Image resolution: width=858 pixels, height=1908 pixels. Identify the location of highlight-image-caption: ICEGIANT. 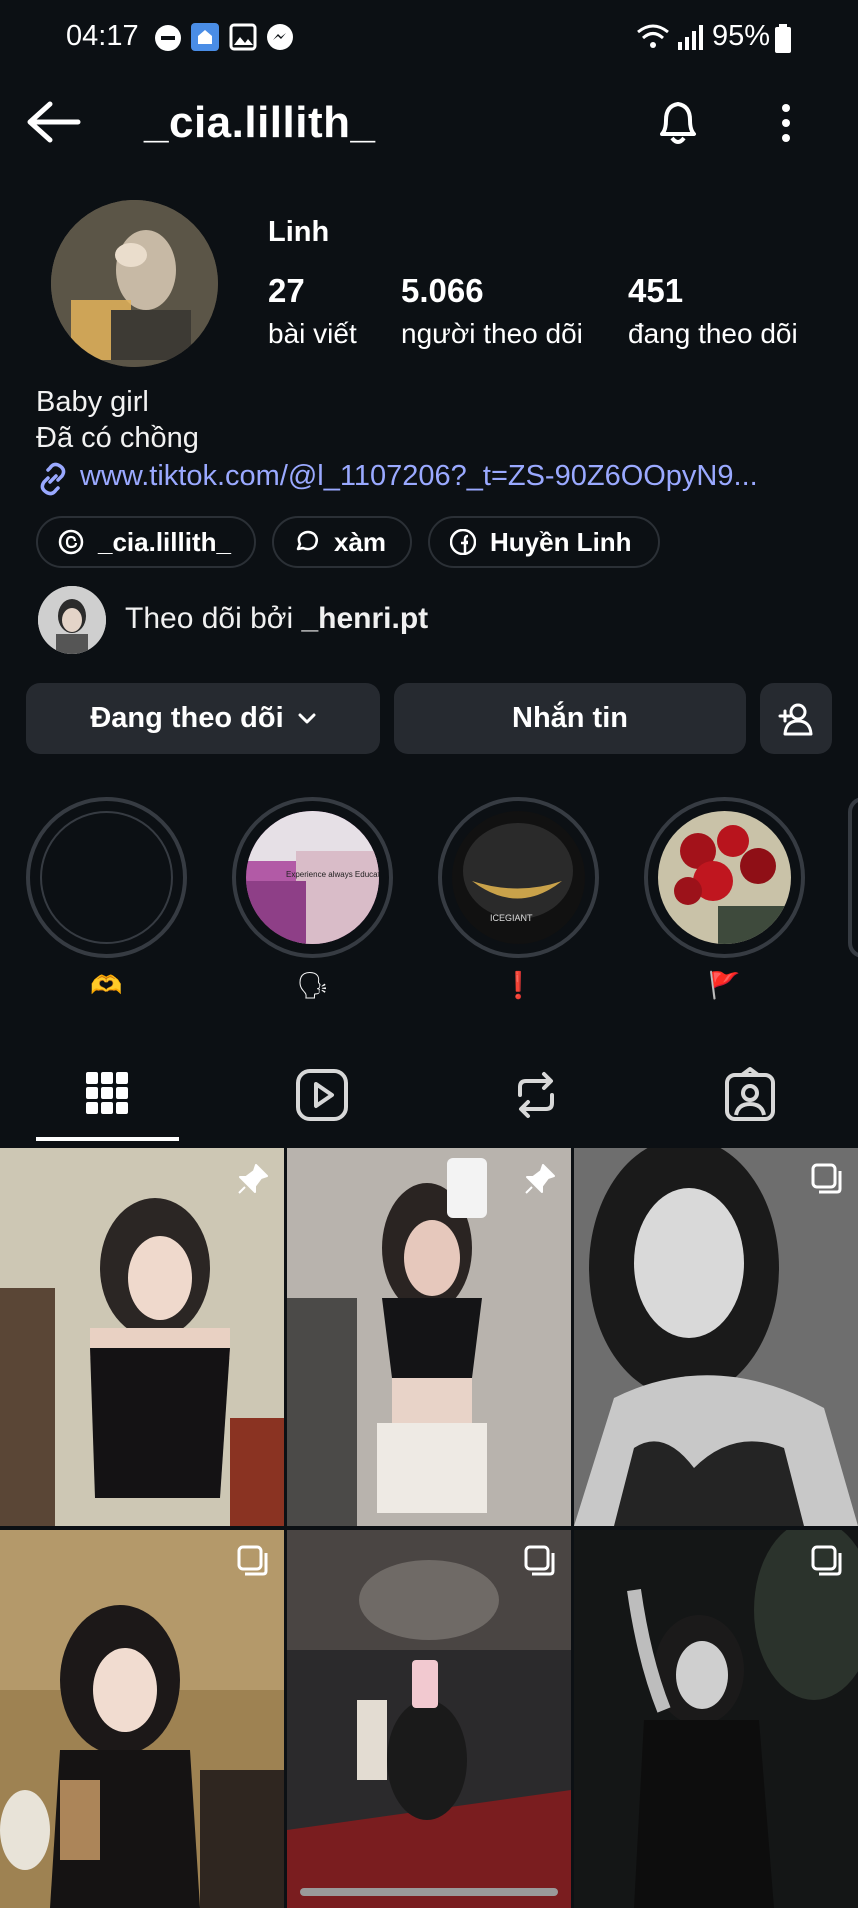
(511, 918).